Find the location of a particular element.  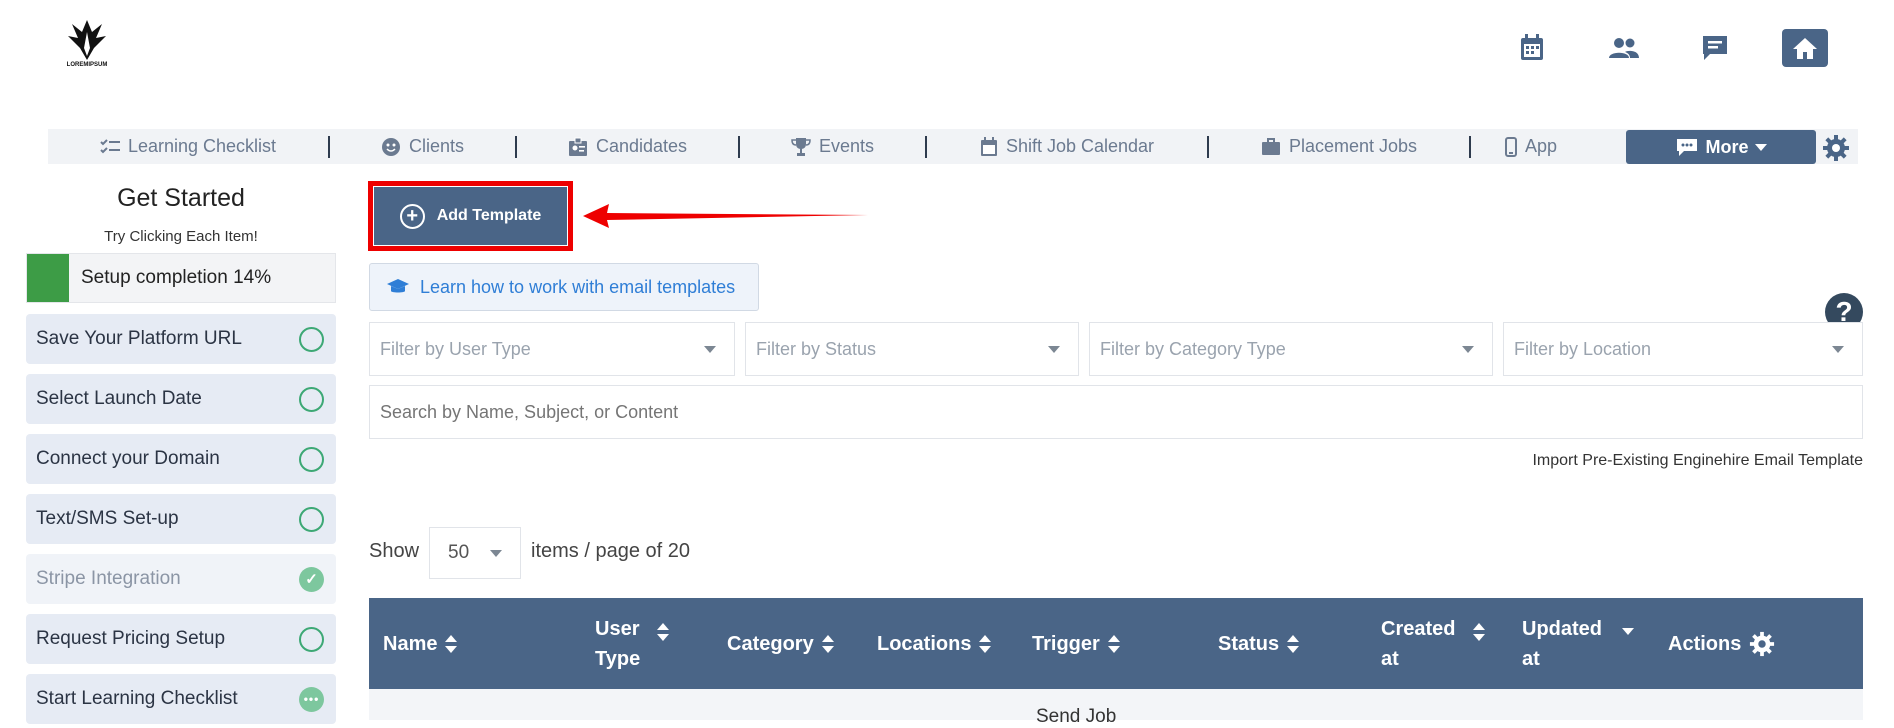

more-menu-button: More is located at coordinates (1721, 147).